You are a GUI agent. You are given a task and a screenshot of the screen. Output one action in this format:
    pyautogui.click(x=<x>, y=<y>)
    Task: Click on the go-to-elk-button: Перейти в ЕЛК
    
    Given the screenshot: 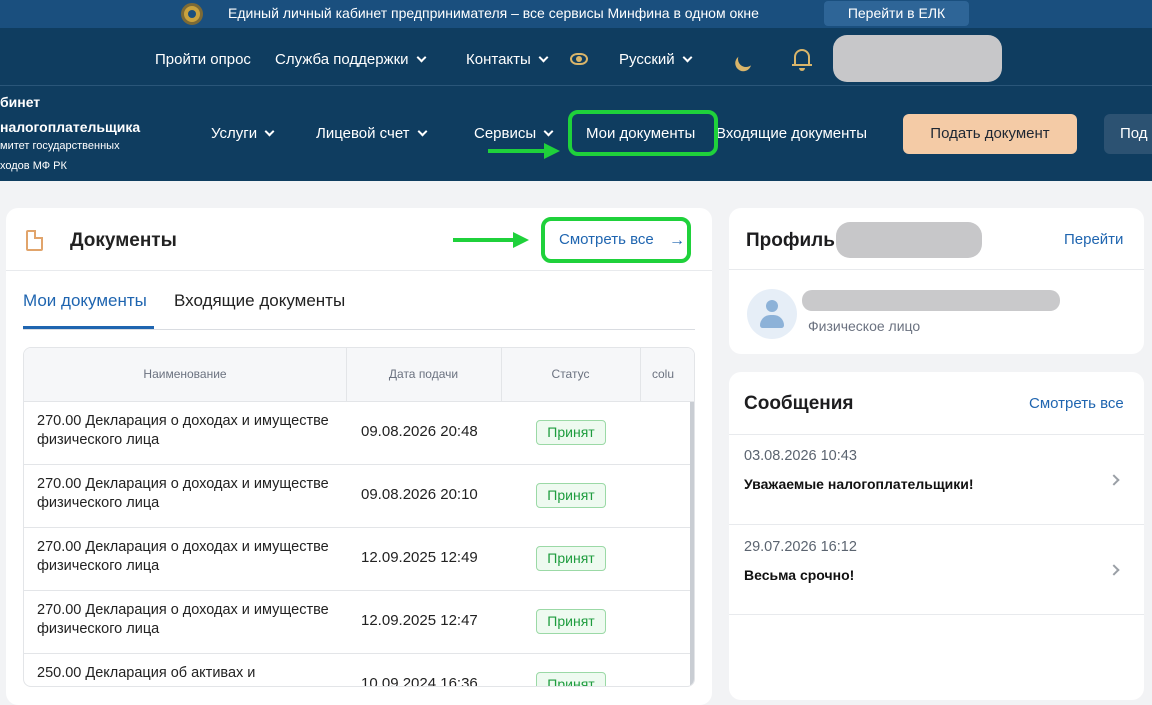 What is the action you would take?
    pyautogui.click(x=896, y=13)
    